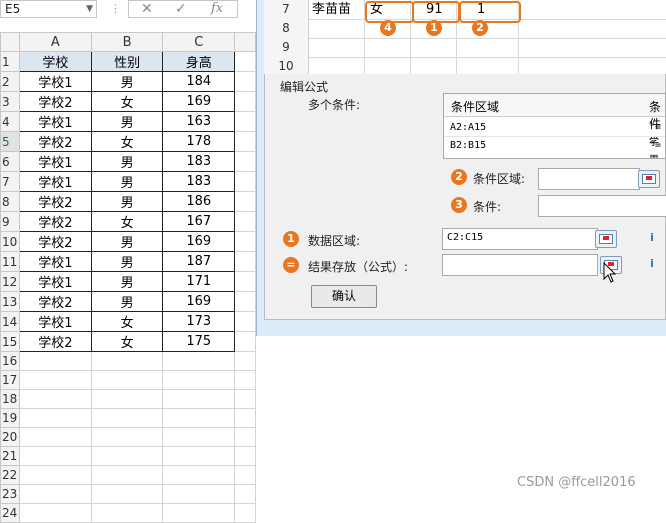  Describe the element at coordinates (10, 241) in the screenshot. I see `row-header: 10` at that location.